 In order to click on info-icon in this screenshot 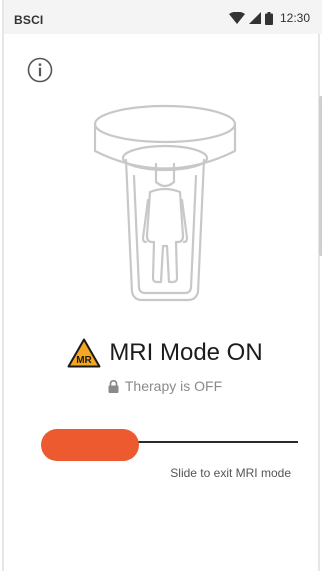, I will do `click(40, 70)`.